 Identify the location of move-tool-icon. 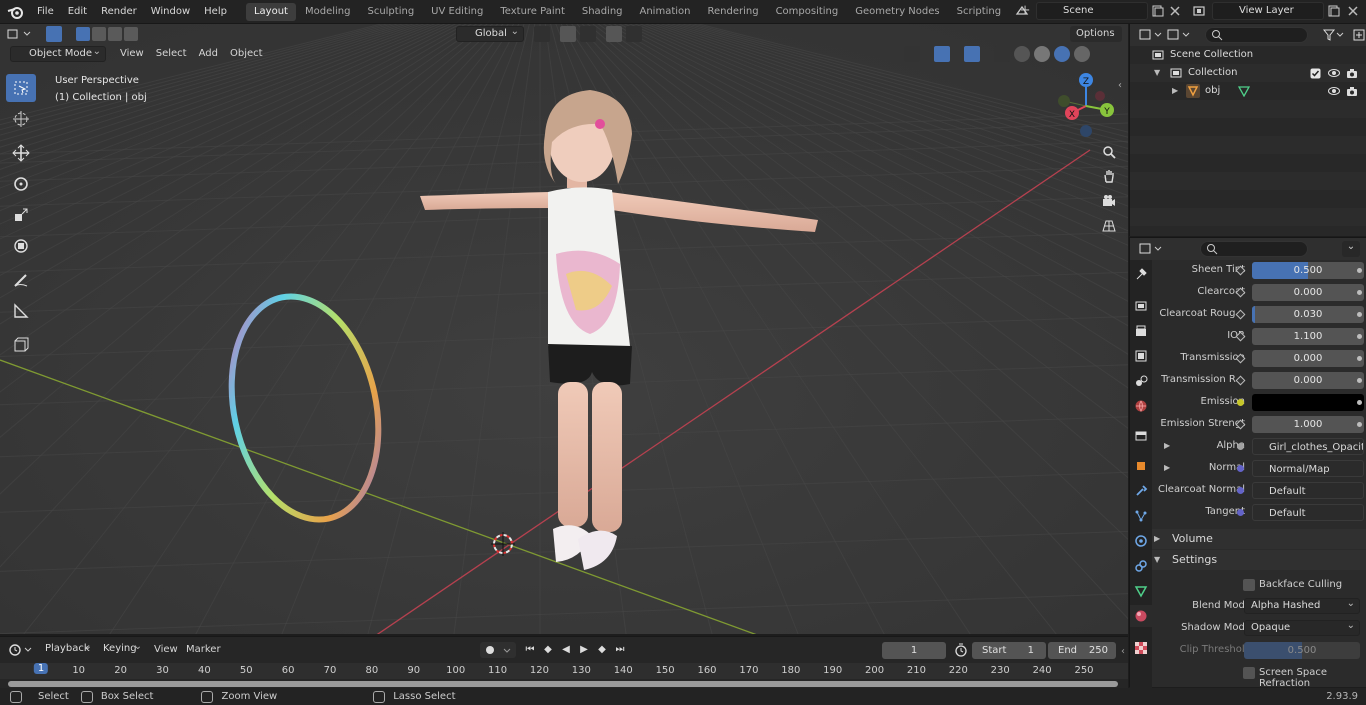
(21, 153).